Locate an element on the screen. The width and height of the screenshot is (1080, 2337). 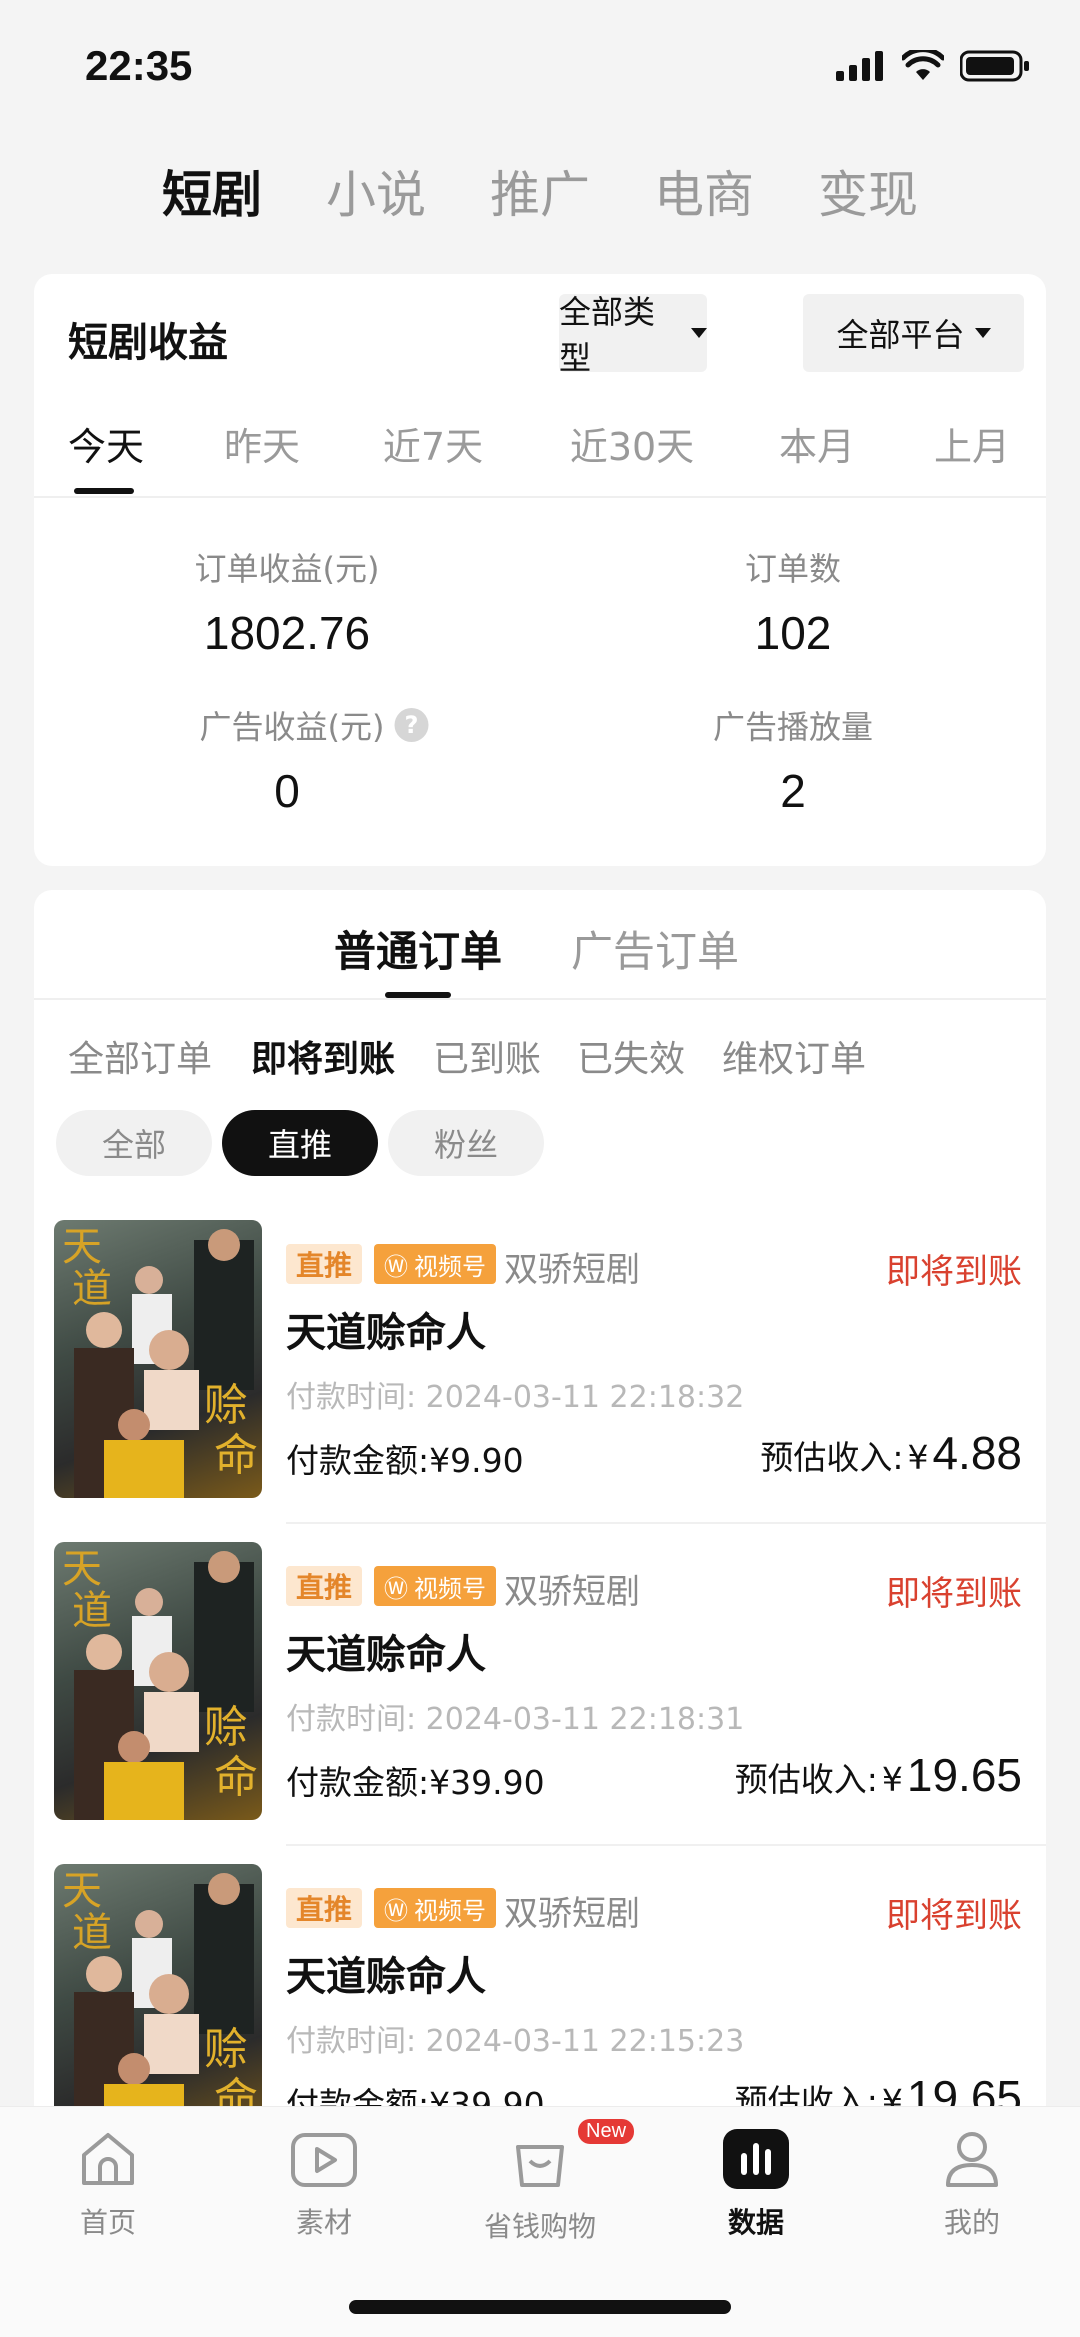
subtab-invalid: 已失效 is located at coordinates (631, 1056).